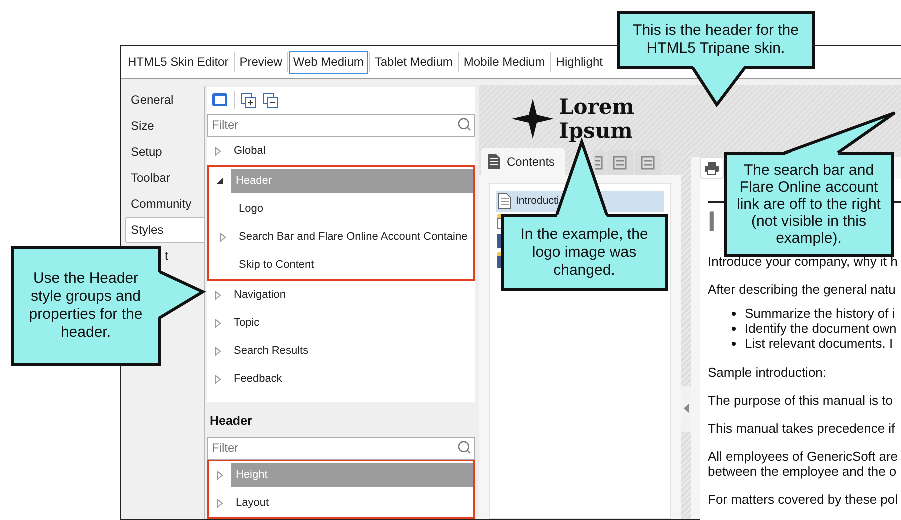 This screenshot has width=901, height=520. What do you see at coordinates (352, 323) in the screenshot?
I see `tree-item: Topic` at bounding box center [352, 323].